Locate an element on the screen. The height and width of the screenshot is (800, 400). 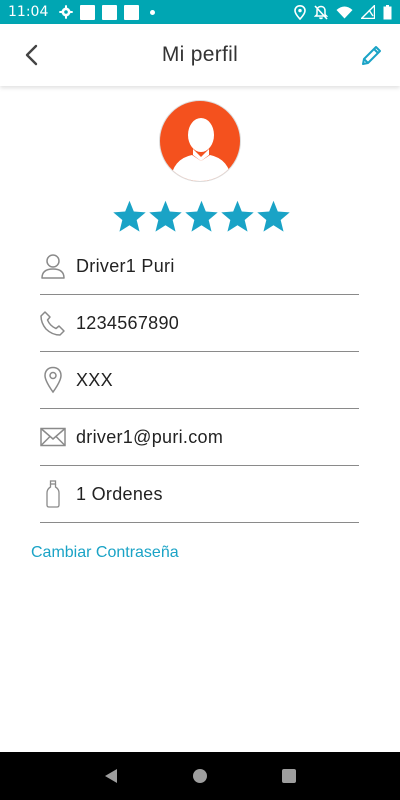
status-left: 11:04 is located at coordinates (82, 12).